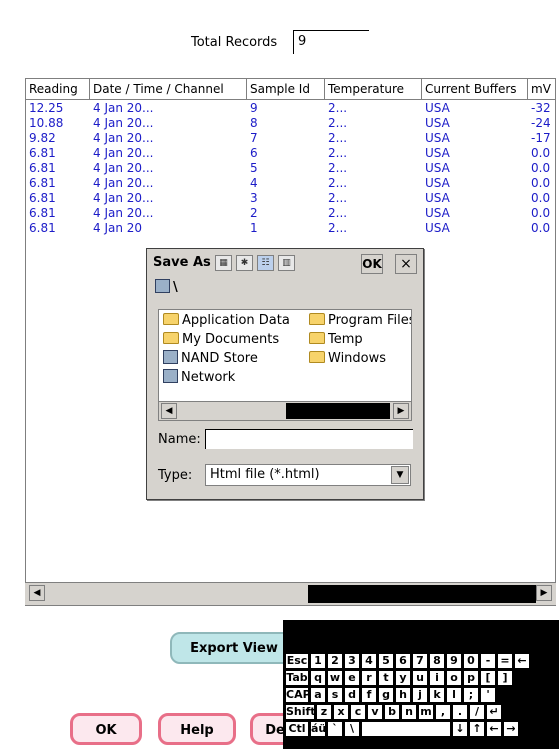  What do you see at coordinates (403, 695) in the screenshot?
I see `key-h: h` at bounding box center [403, 695].